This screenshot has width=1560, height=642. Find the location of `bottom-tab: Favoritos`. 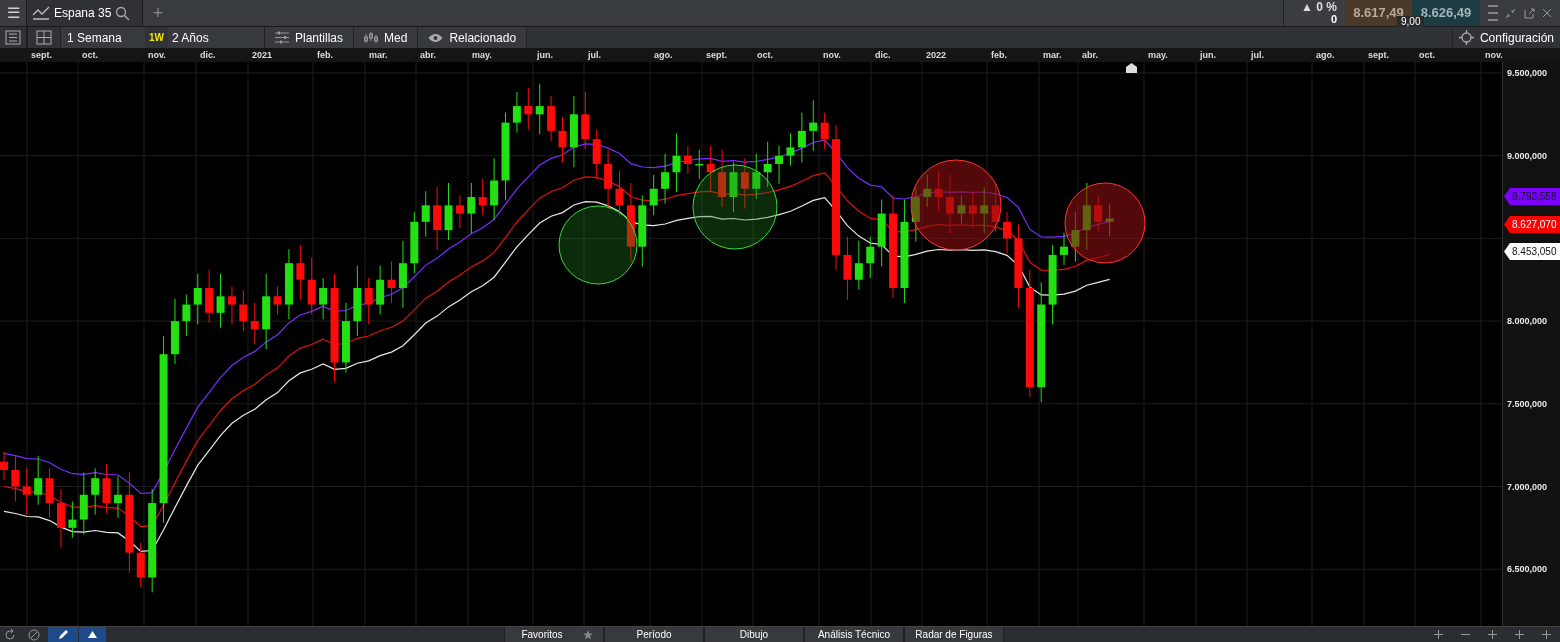

bottom-tab: Favoritos is located at coordinates (554, 634).